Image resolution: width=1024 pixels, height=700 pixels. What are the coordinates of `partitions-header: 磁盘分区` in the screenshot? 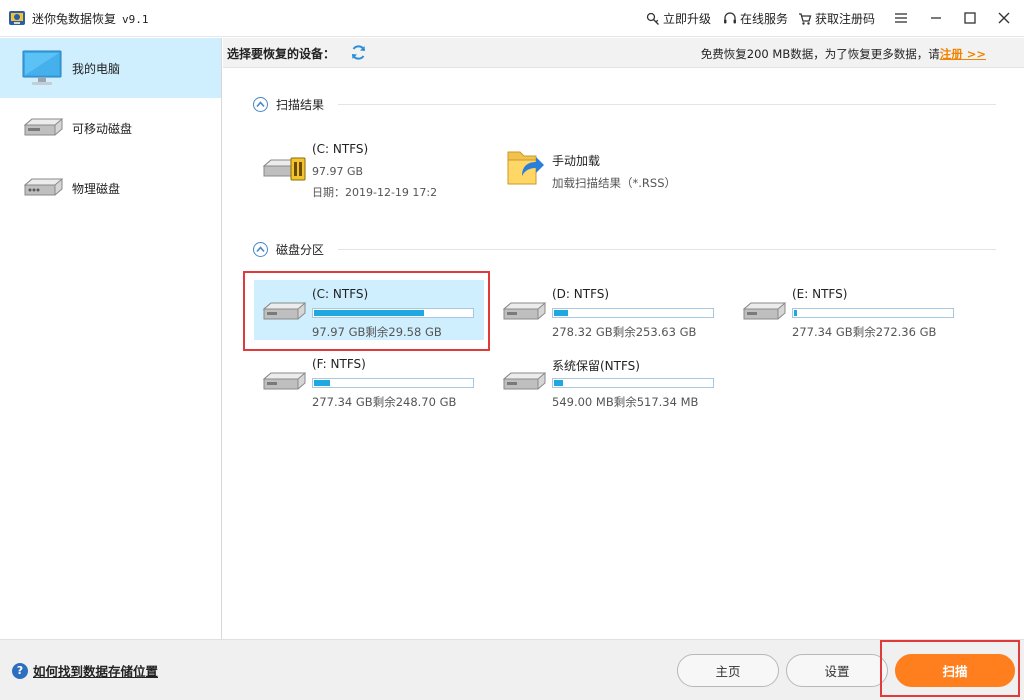 It's located at (288, 249).